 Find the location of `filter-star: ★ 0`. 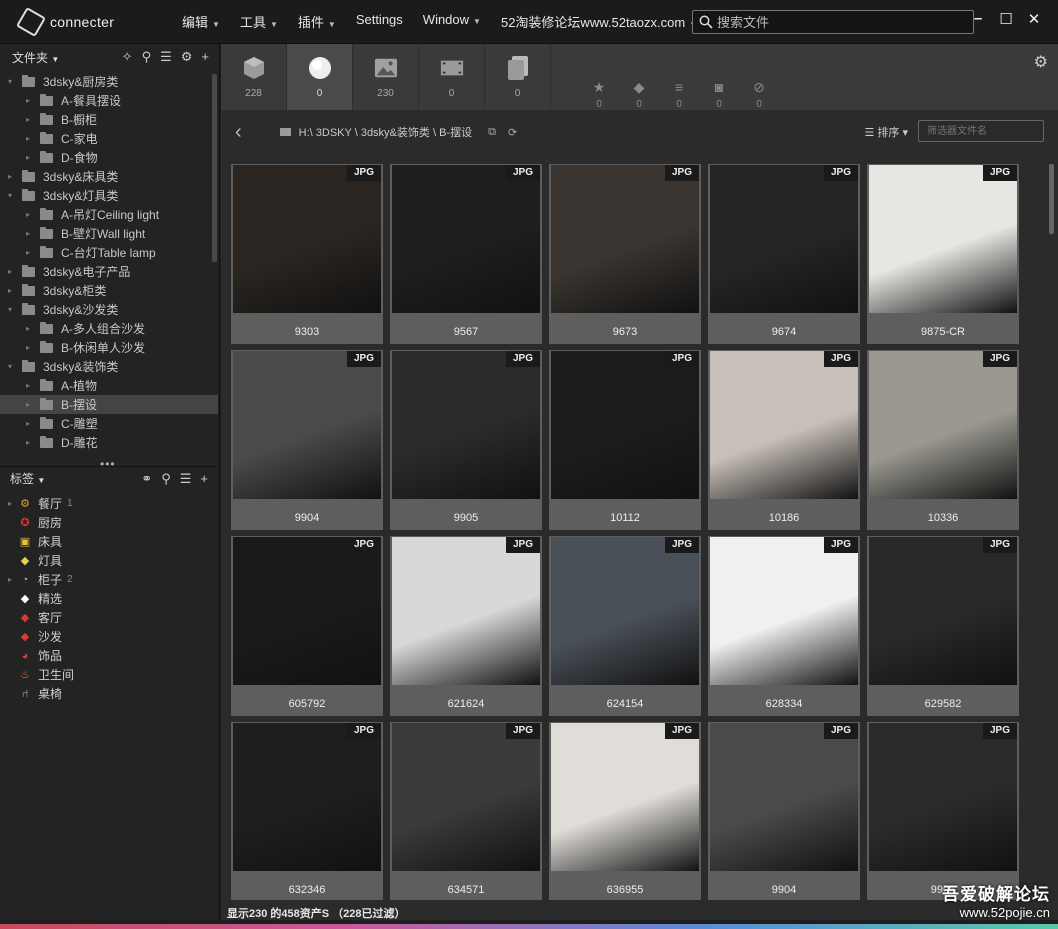

filter-star: ★ 0 is located at coordinates (599, 94).